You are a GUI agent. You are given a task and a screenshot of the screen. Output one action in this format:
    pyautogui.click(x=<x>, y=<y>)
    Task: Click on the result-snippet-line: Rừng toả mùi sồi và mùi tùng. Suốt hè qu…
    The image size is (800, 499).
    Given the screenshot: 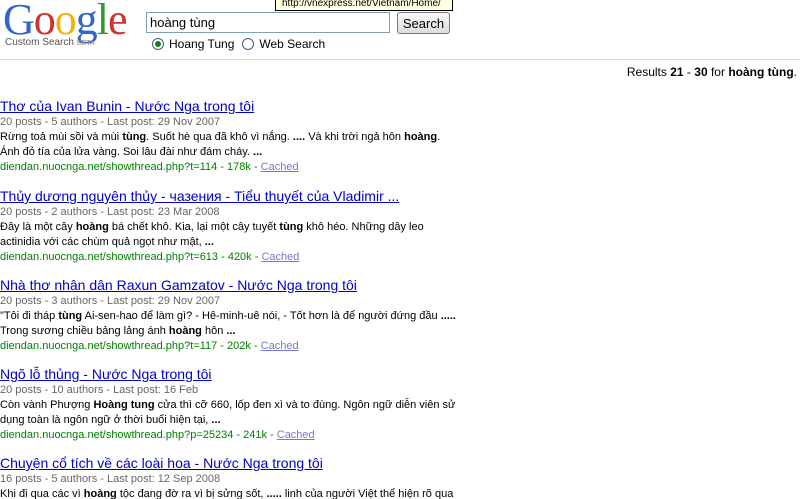 What is the action you would take?
    pyautogui.click(x=250, y=137)
    